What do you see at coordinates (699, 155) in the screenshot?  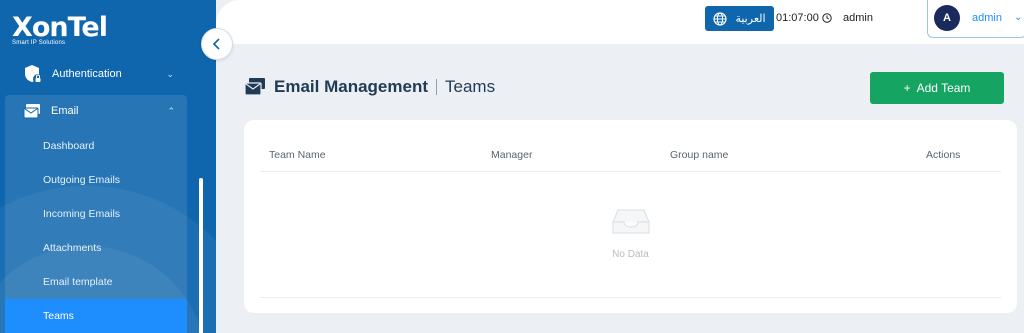 I see `column-header-group-name: Group name` at bounding box center [699, 155].